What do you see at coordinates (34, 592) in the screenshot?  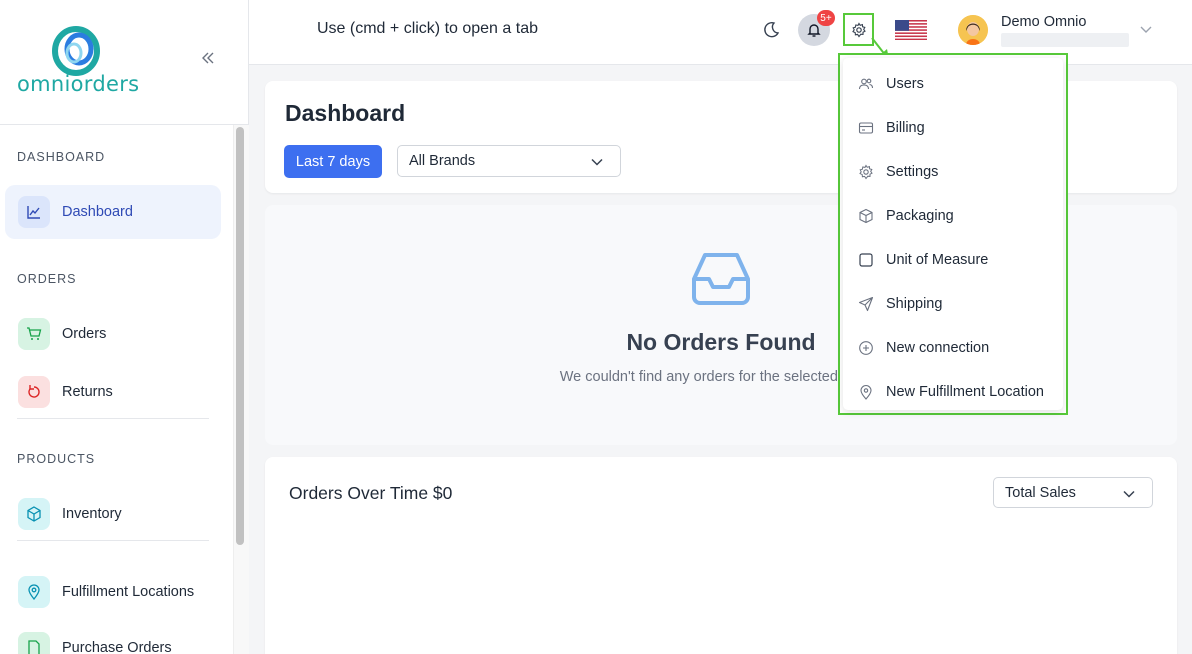 I see `location-pin-icon` at bounding box center [34, 592].